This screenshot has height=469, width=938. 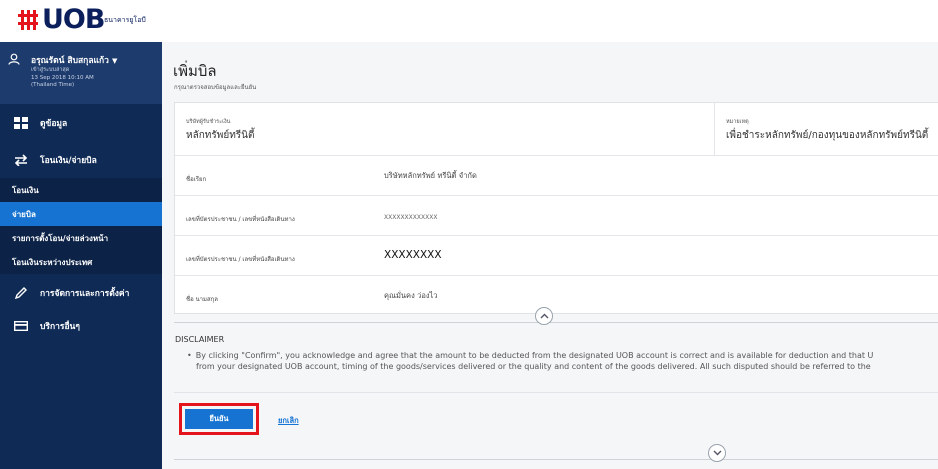 What do you see at coordinates (469, 21) in the screenshot?
I see `brand-bar: UOB ธนาคารยูโอบี` at bounding box center [469, 21].